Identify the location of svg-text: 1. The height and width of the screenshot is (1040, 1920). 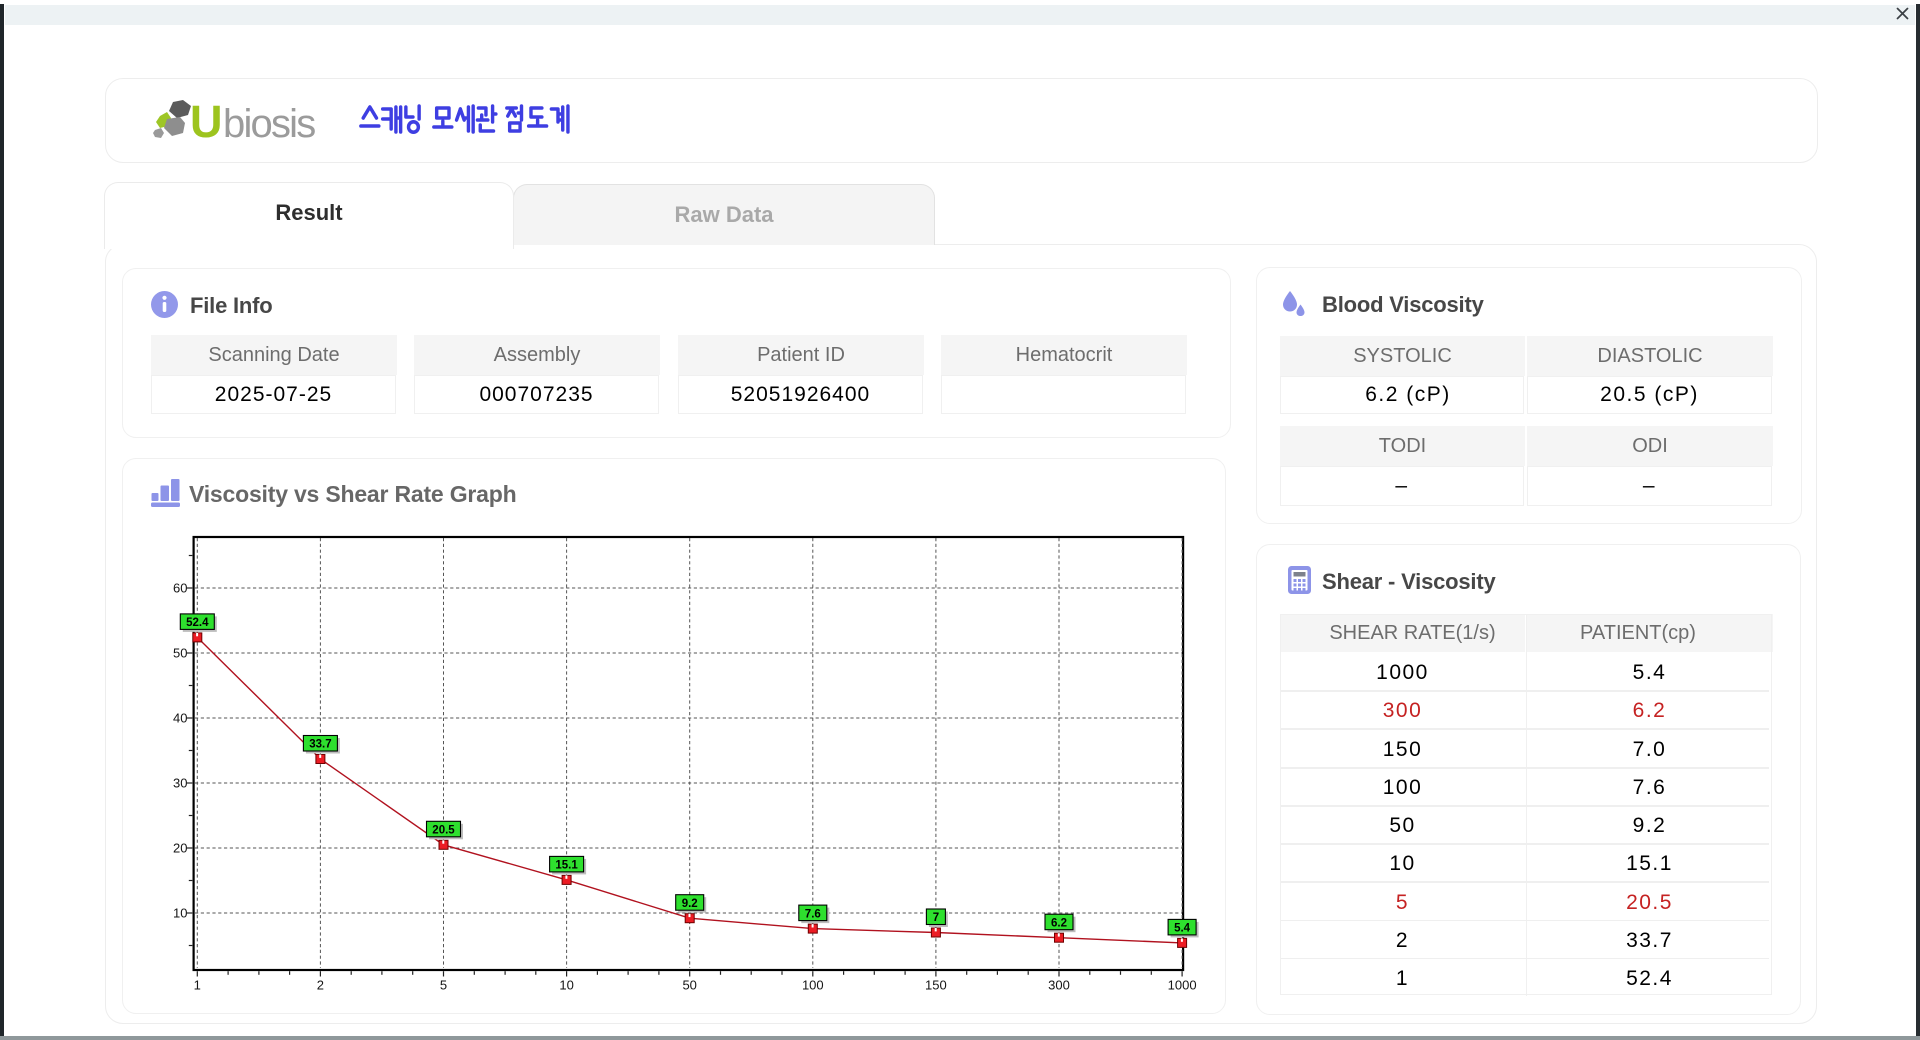
(197, 985).